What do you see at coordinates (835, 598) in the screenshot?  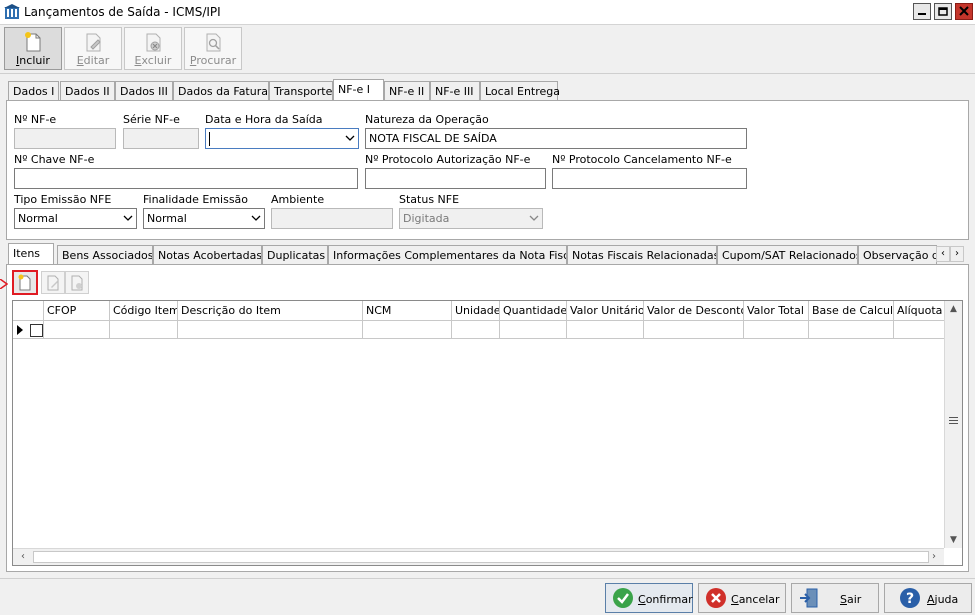 I see `sair-button: Sair` at bounding box center [835, 598].